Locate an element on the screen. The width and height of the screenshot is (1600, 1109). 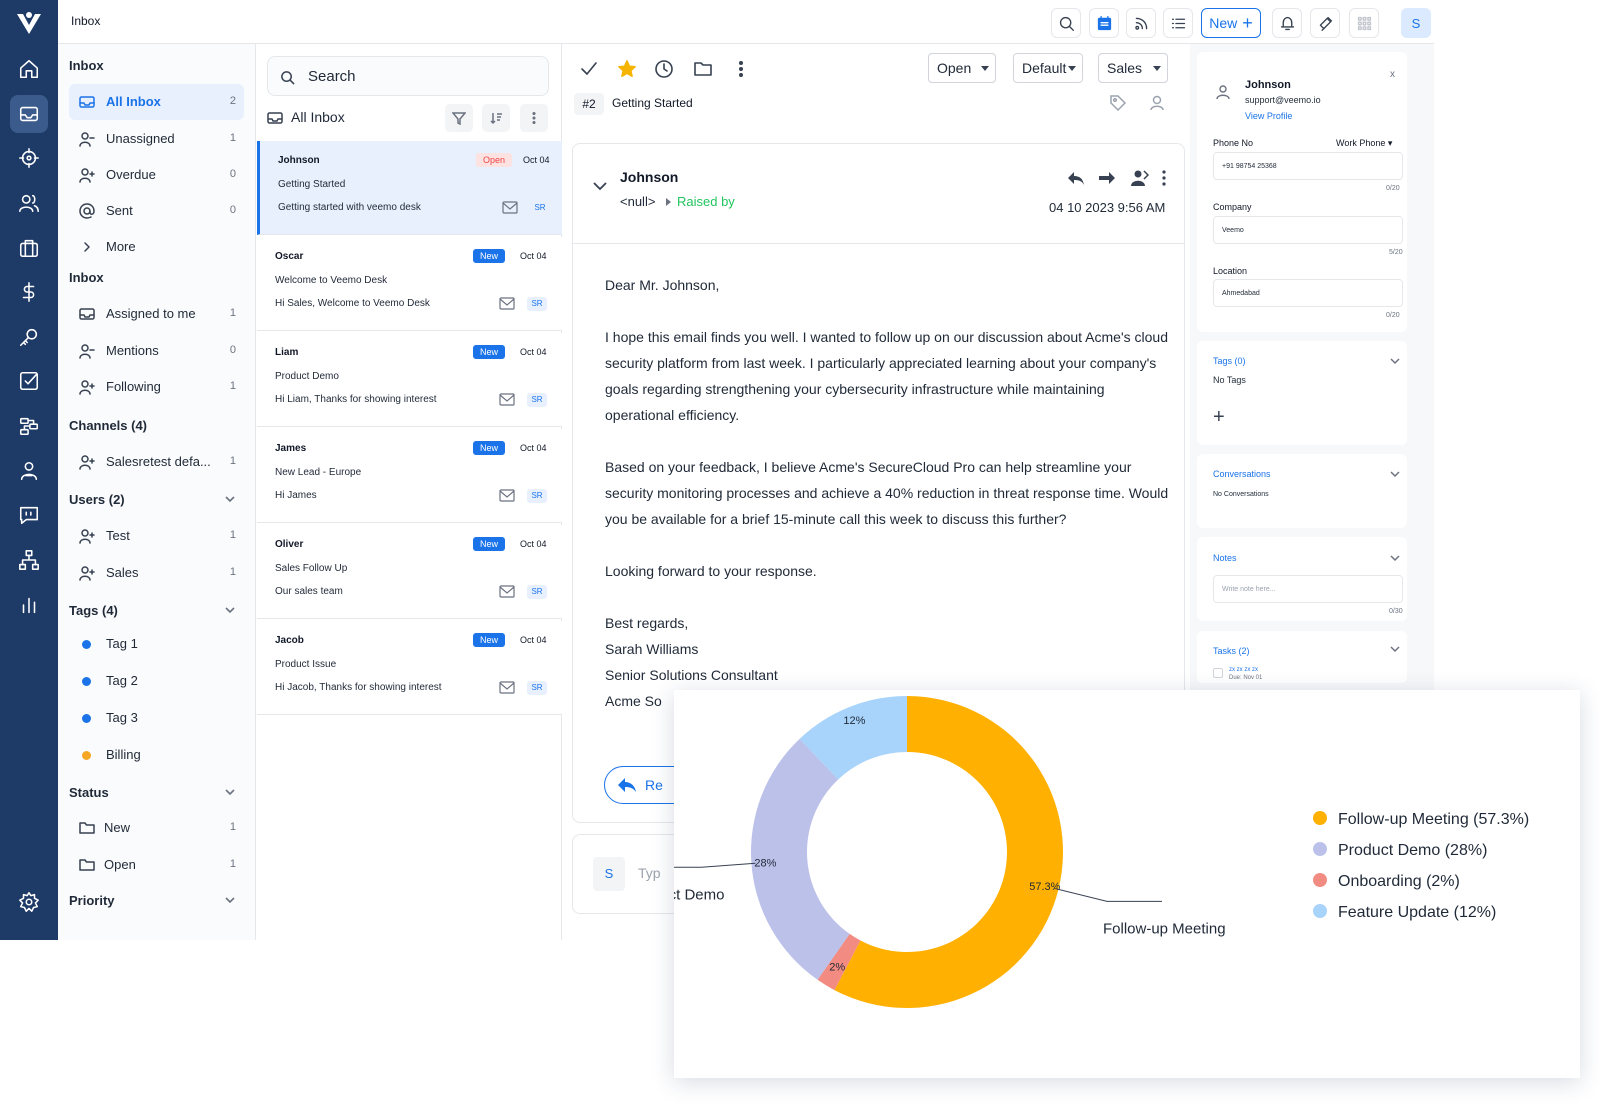
phone-type-dropdown: Work Phone ▾ is located at coordinates (1364, 143).